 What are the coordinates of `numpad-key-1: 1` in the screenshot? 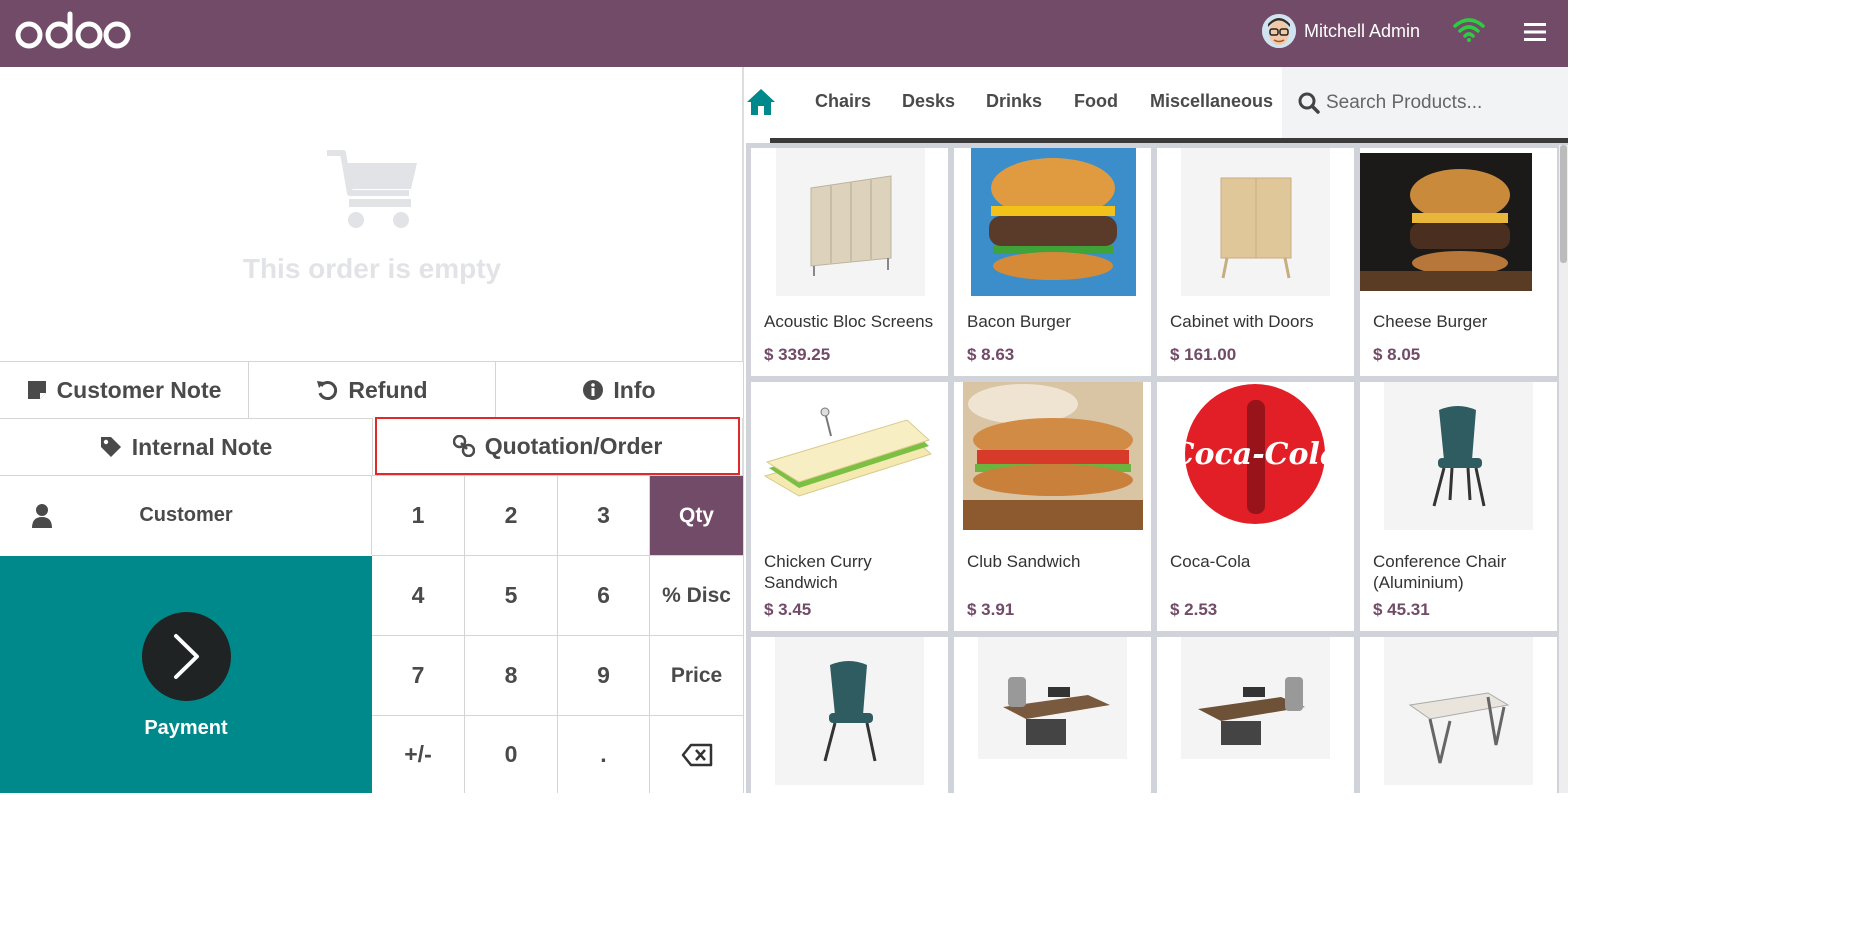 It's located at (418, 515).